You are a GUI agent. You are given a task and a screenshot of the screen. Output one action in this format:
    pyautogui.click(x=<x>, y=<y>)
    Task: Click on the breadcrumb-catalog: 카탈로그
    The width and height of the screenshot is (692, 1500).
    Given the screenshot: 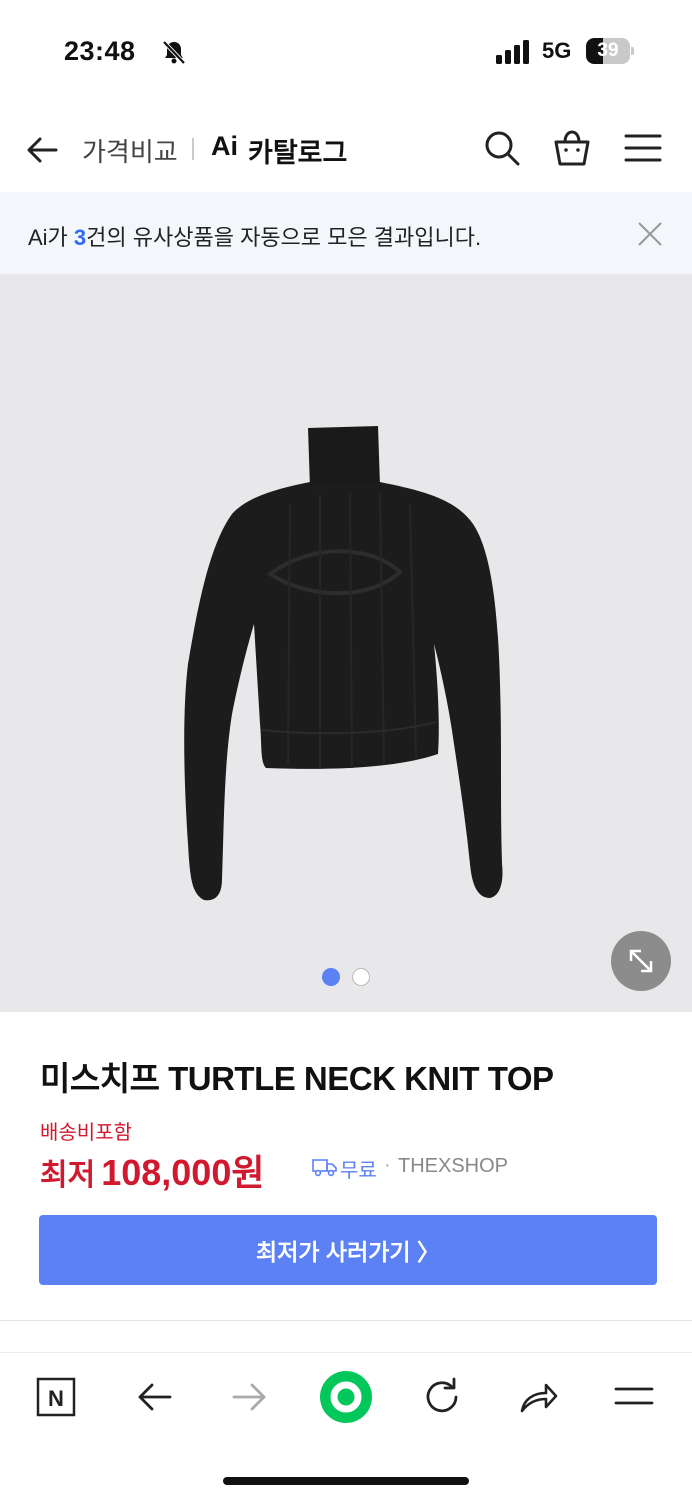 What is the action you would take?
    pyautogui.click(x=297, y=150)
    